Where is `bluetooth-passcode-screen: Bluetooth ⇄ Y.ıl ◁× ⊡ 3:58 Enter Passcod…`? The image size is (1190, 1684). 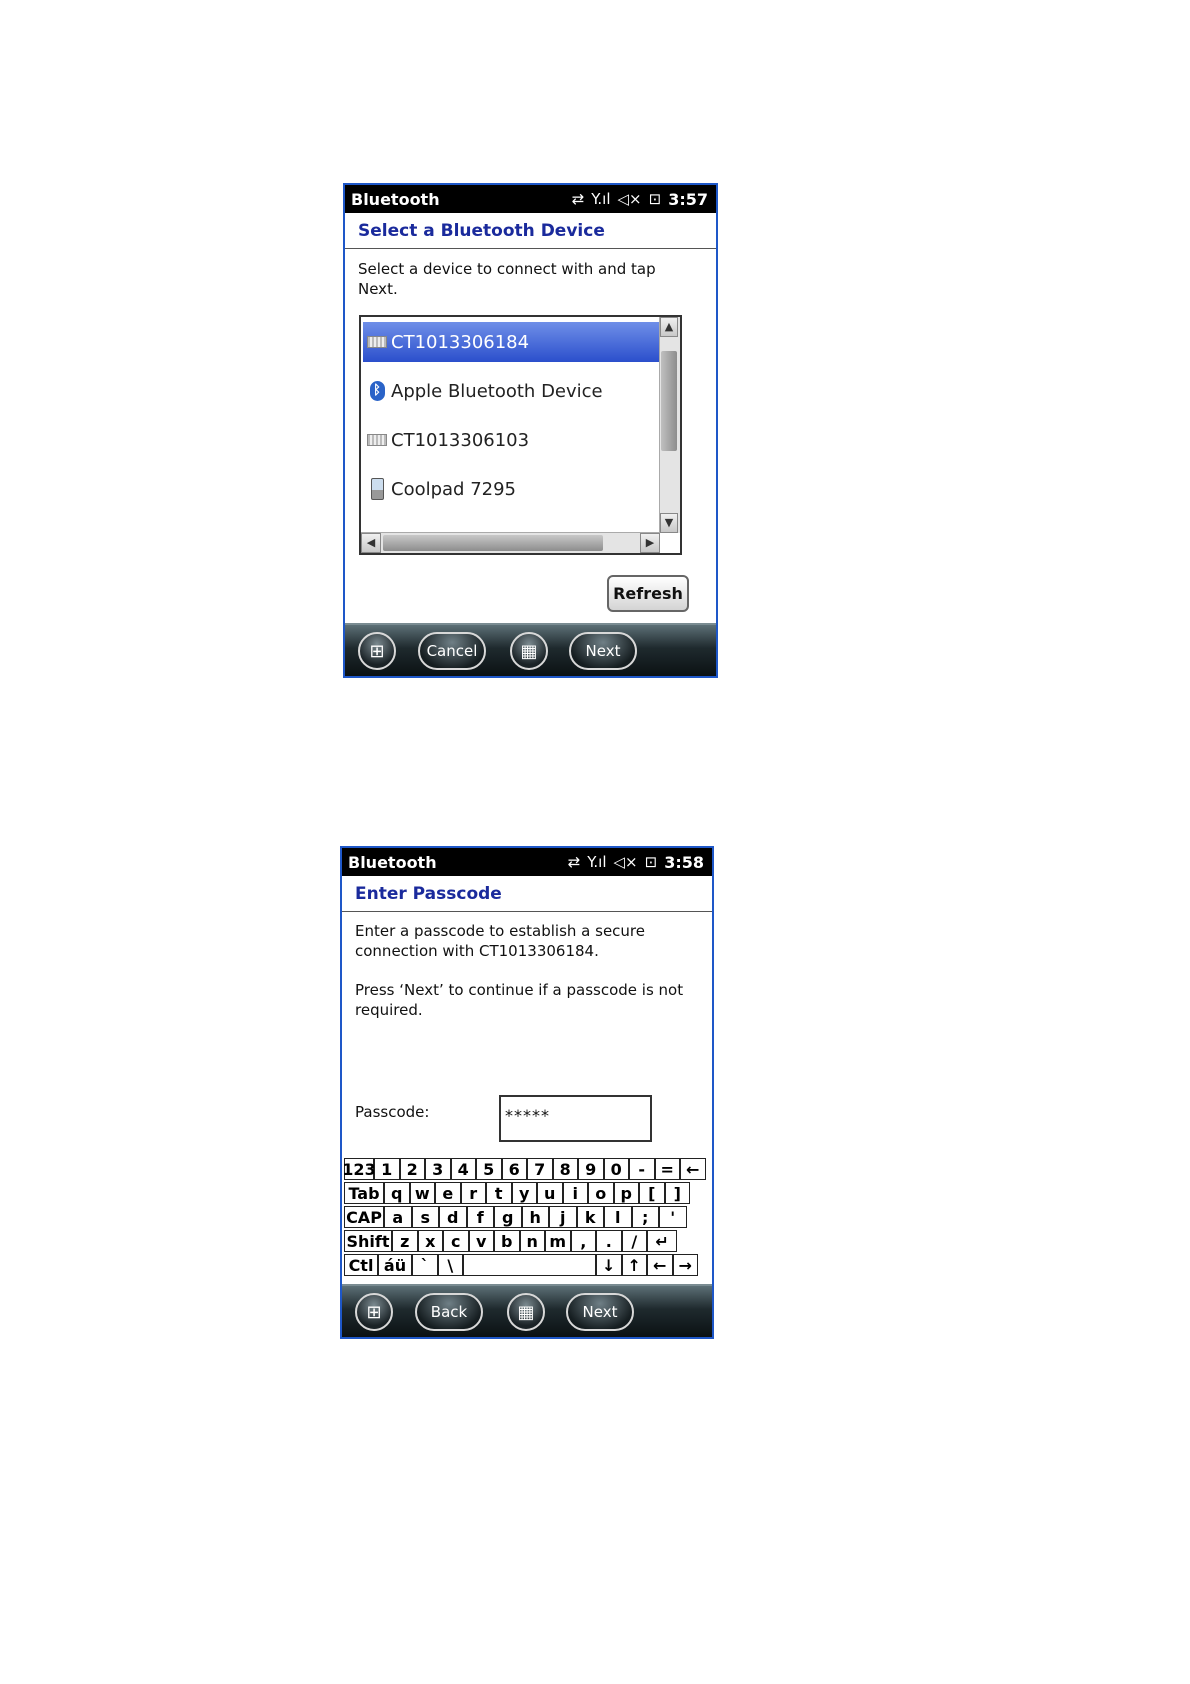
bluetooth-passcode-screen: Bluetooth ⇄ Y.ıl ◁× ⊡ 3:58 Enter Passcod… is located at coordinates (527, 1092).